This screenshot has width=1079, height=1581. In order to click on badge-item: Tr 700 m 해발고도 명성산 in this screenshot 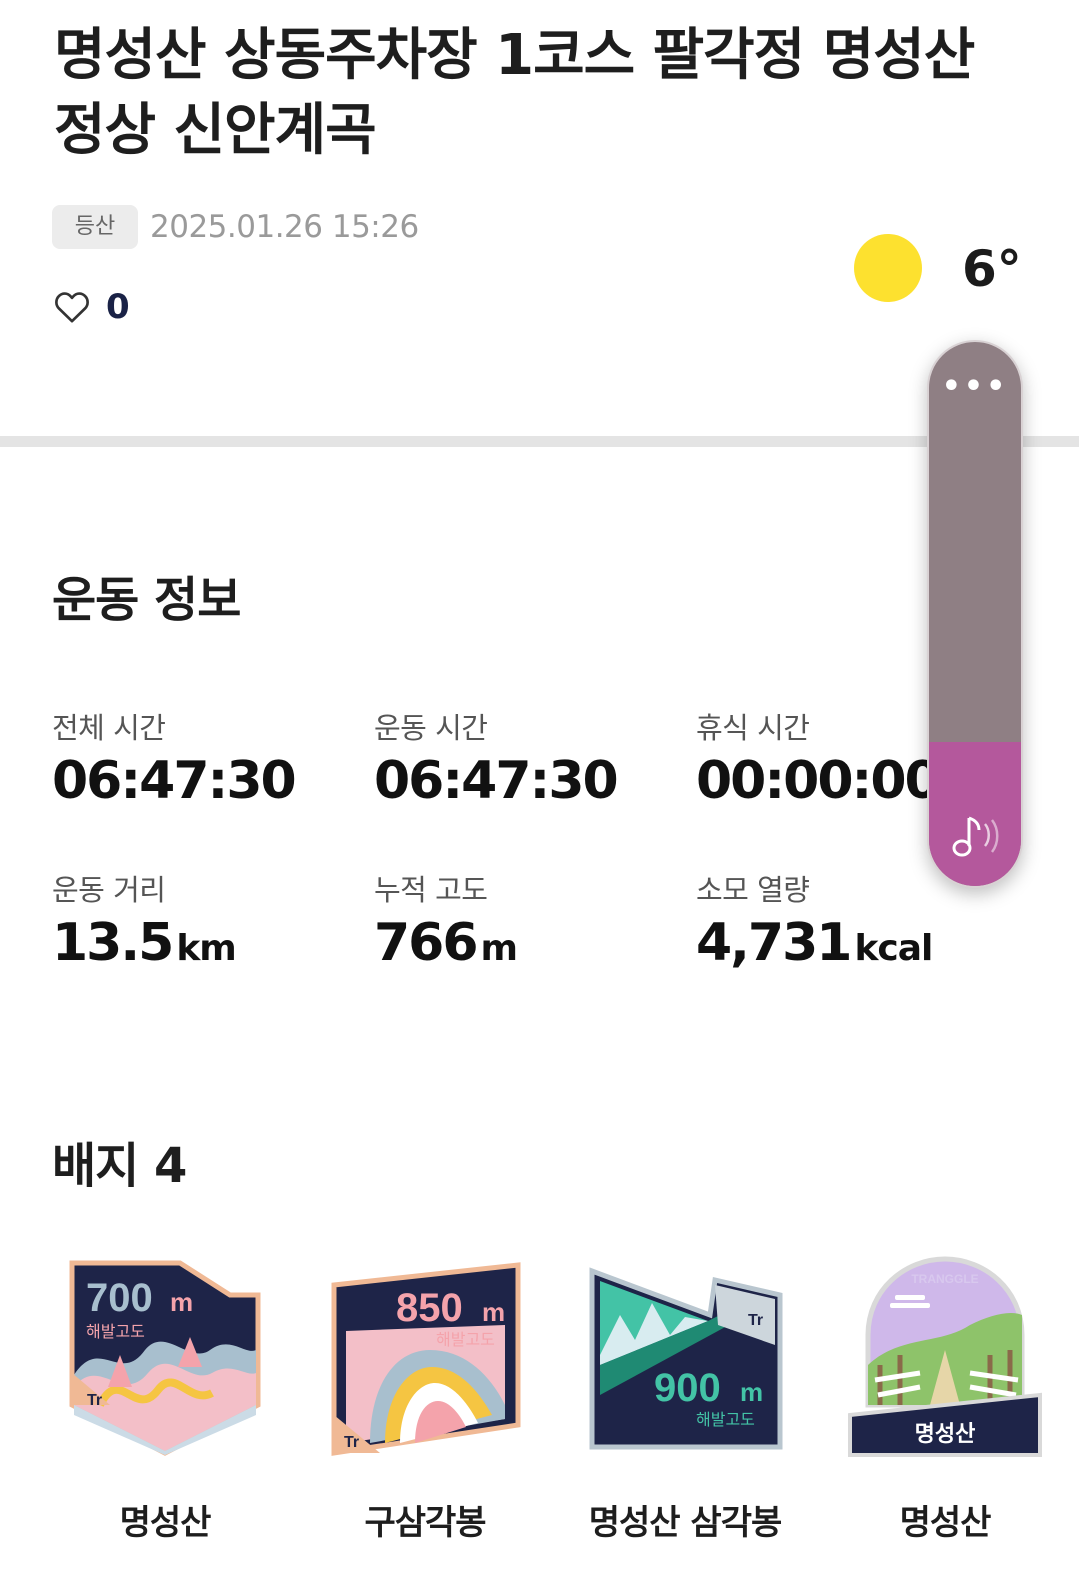, I will do `click(165, 1405)`.